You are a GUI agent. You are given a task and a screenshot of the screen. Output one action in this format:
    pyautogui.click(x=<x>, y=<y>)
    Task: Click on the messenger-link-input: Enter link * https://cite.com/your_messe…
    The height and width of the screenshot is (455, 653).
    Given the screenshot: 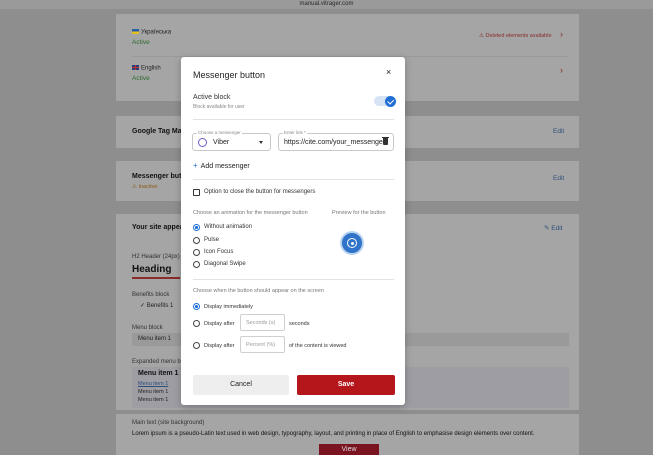 What is the action you would take?
    pyautogui.click(x=336, y=140)
    